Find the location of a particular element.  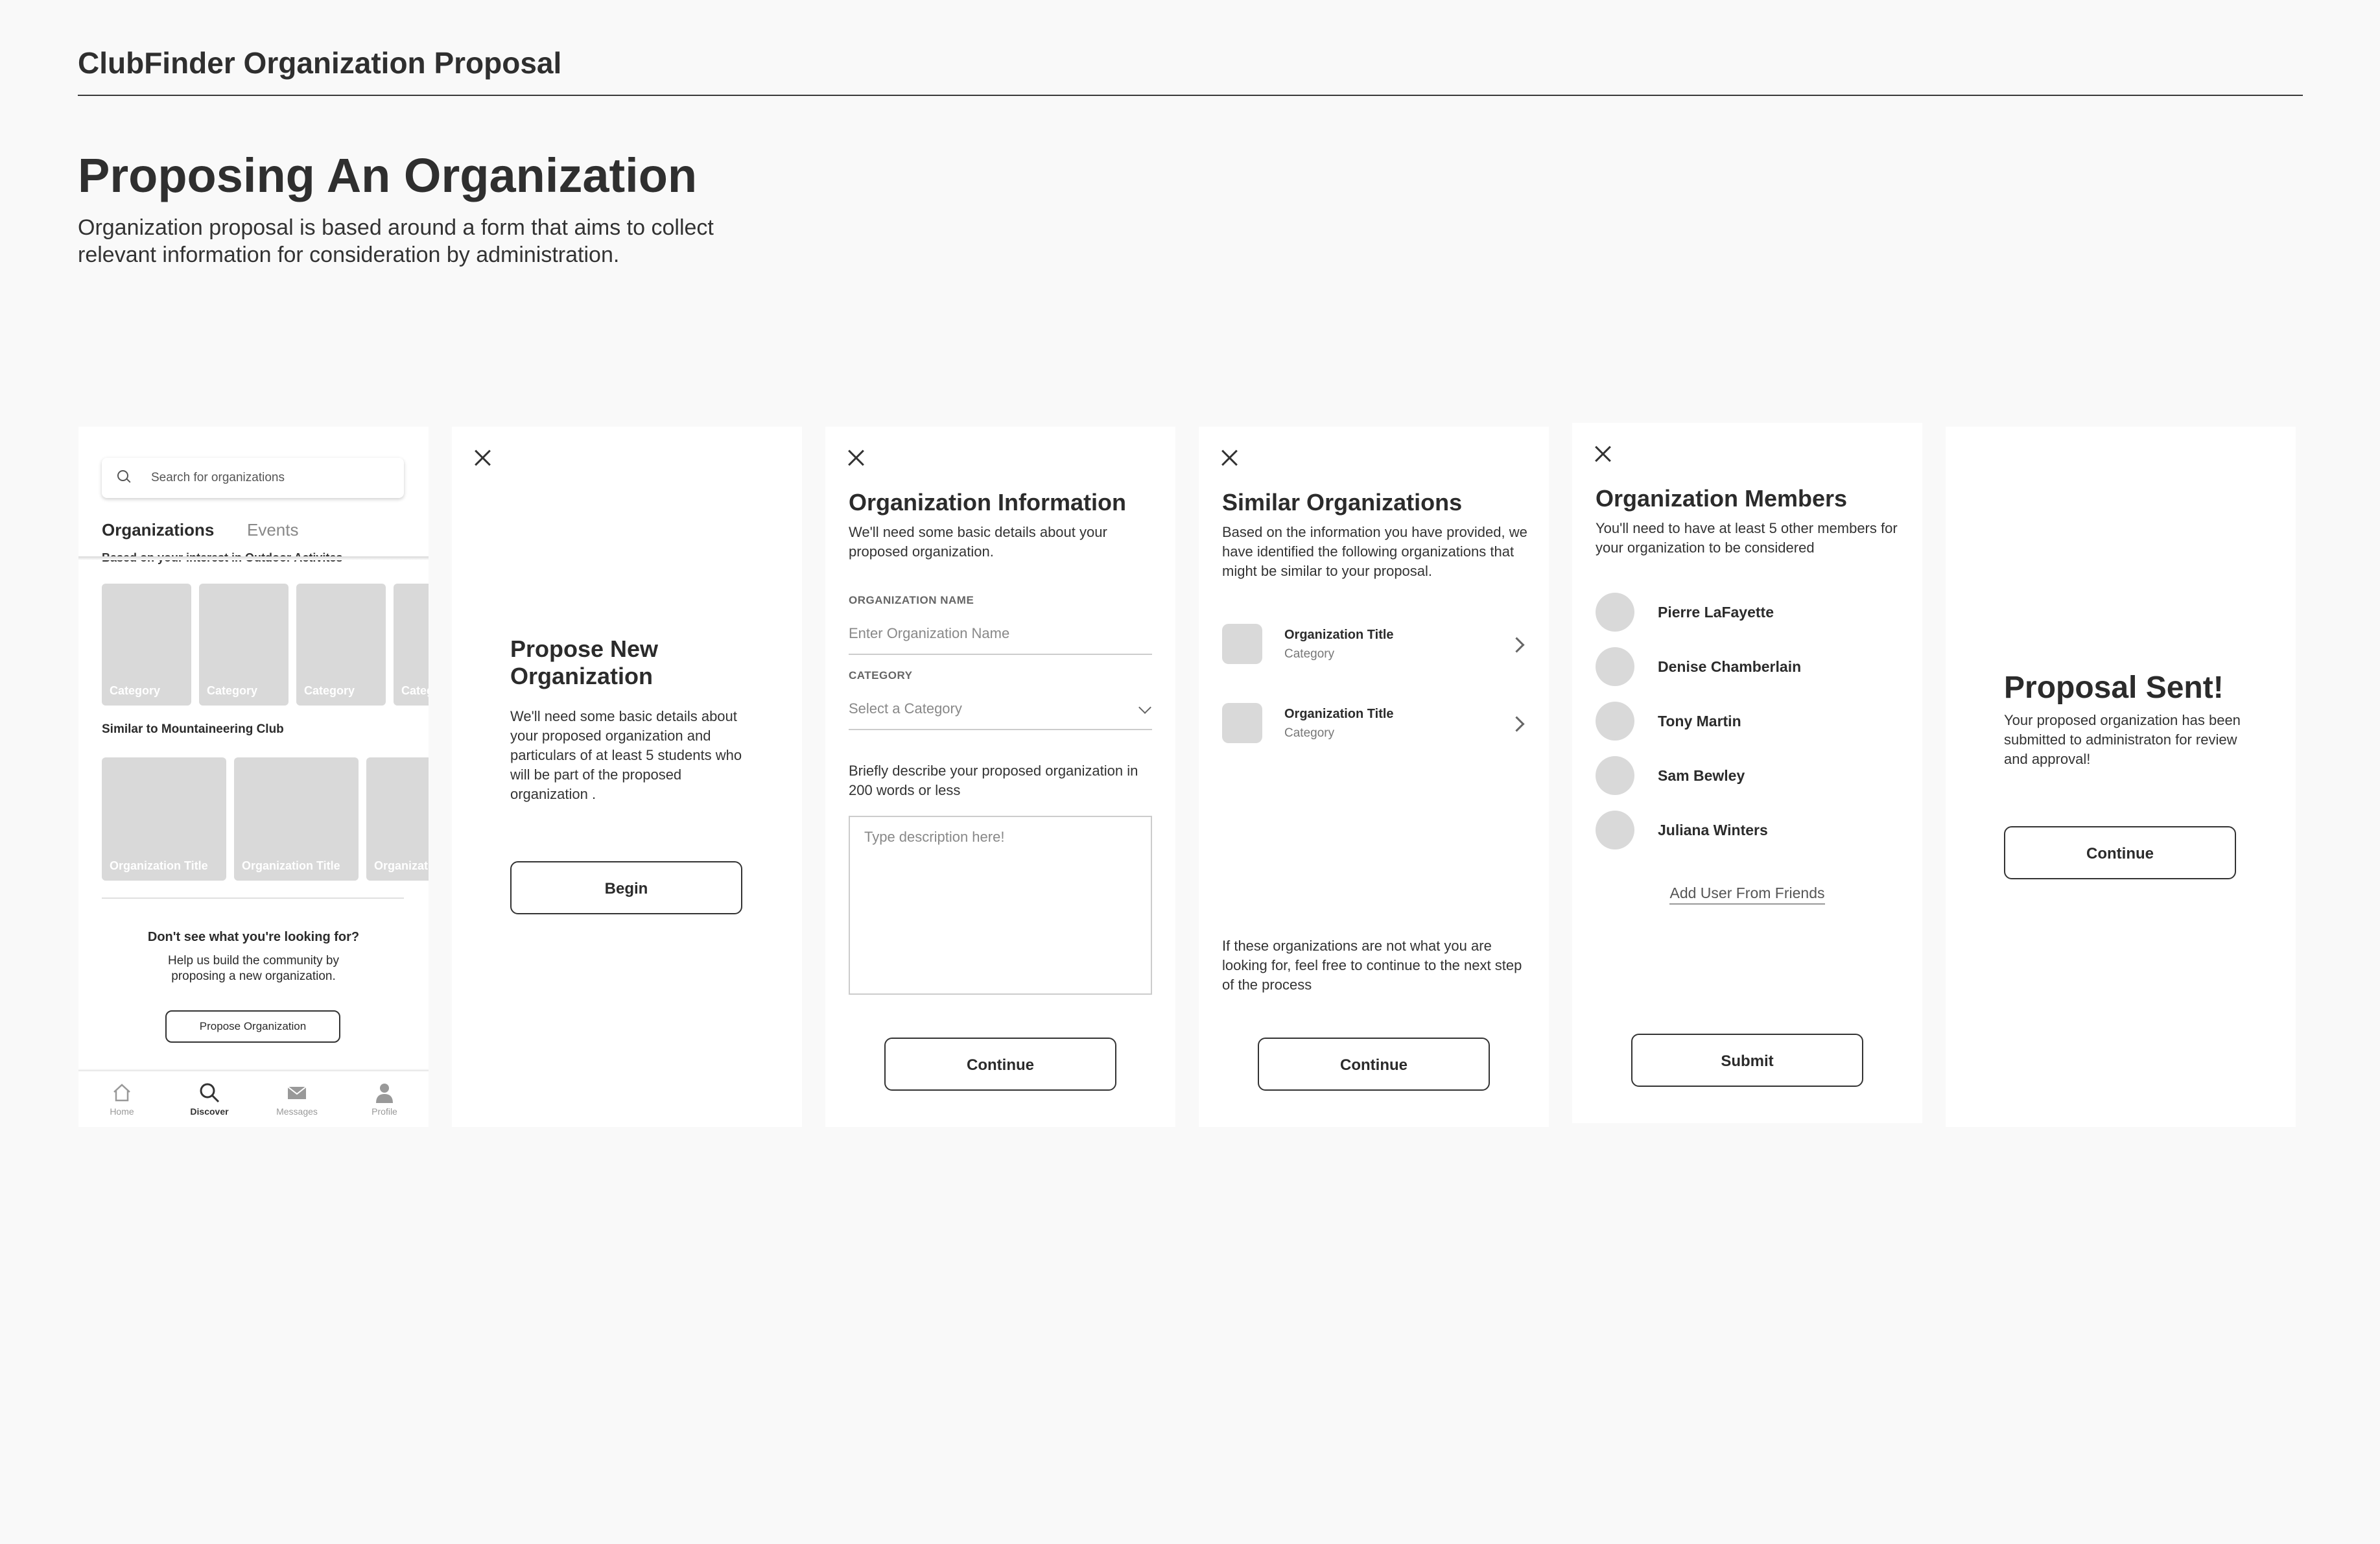

propose-organization-button: Propose Organization is located at coordinates (252, 1026).